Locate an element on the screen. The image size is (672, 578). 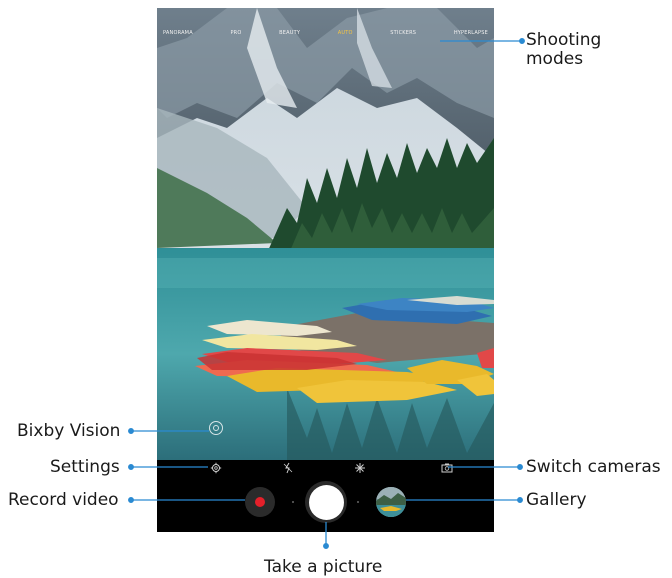
flash-off-icon is located at coordinates (288, 468).